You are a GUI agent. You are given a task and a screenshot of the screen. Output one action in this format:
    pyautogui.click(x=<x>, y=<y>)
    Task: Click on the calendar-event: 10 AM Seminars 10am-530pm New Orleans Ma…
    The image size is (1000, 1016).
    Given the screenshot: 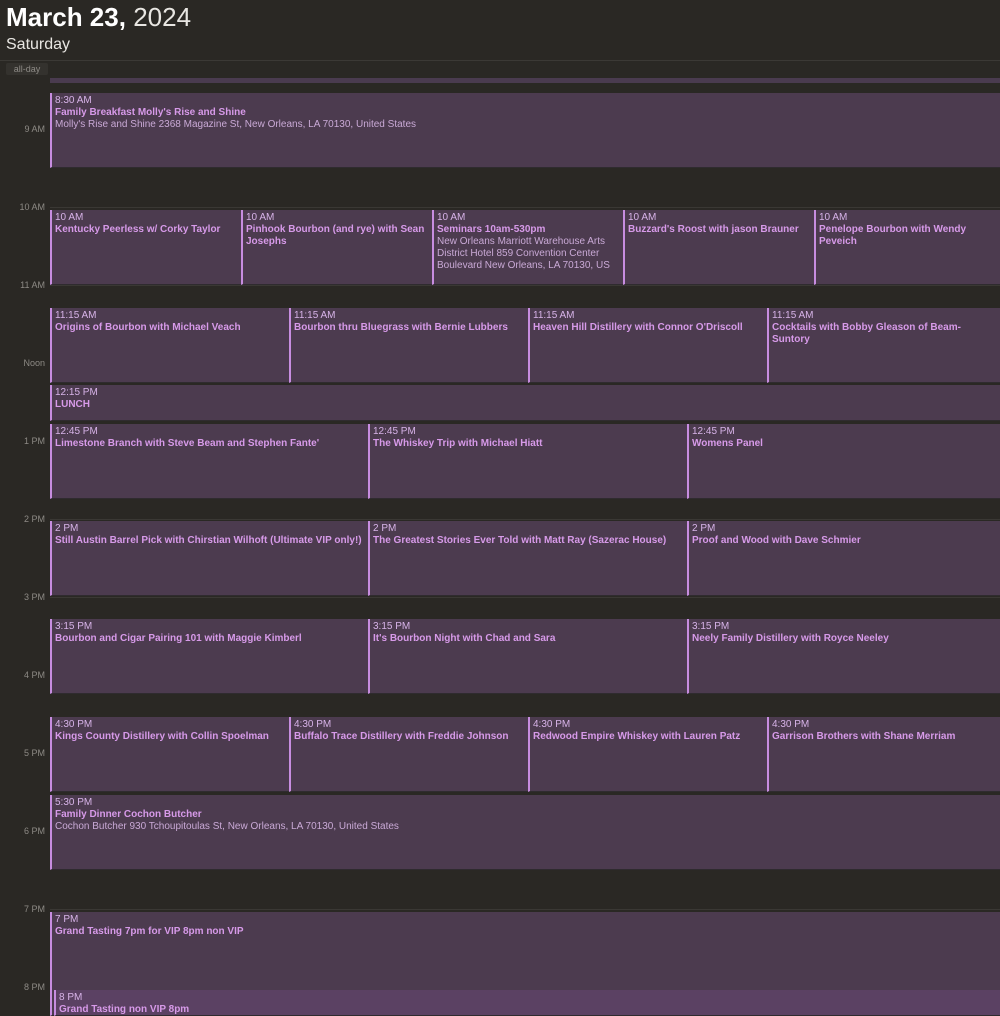 What is the action you would take?
    pyautogui.click(x=527, y=247)
    